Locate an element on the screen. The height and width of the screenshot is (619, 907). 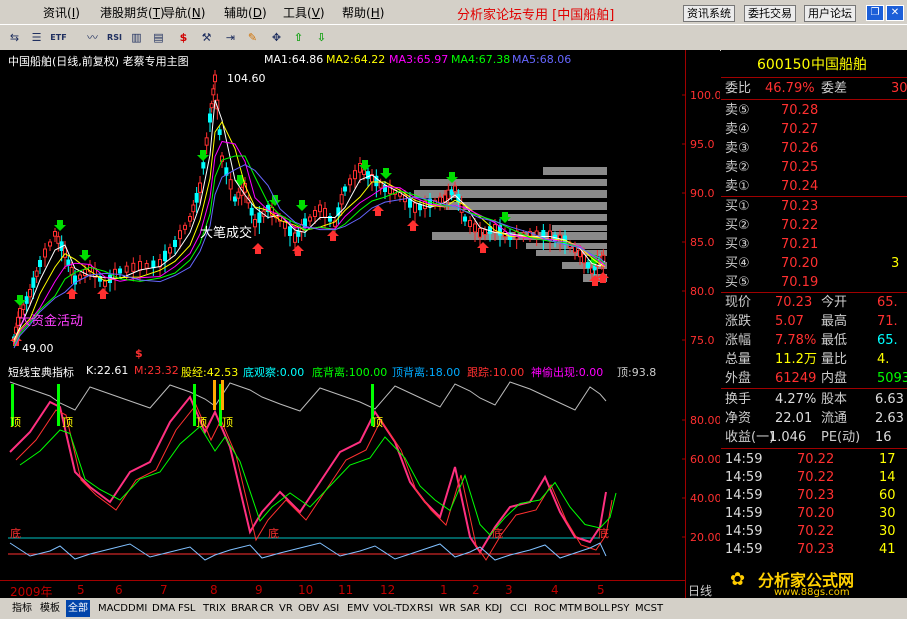
quote-row: 换手 4.27% 股本 6.63 is located at coordinates (814, 399).